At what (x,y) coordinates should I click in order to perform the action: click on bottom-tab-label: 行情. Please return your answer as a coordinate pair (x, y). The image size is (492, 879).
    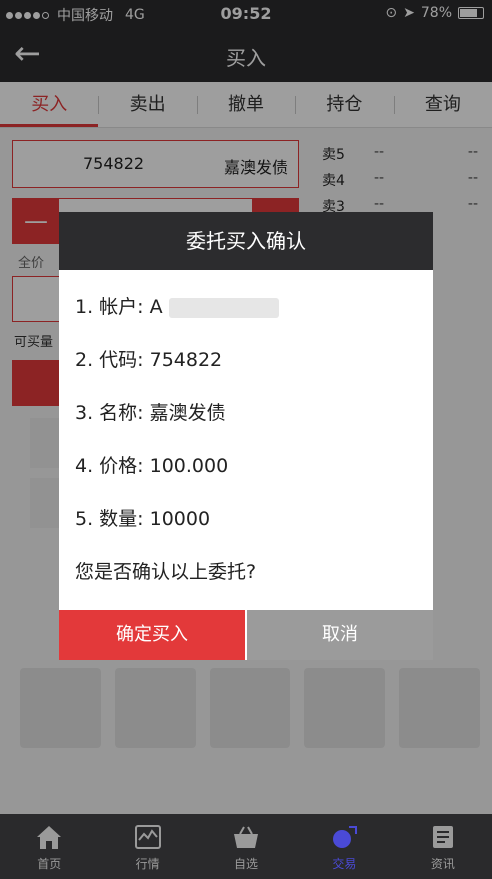
    Looking at the image, I should click on (147, 864).